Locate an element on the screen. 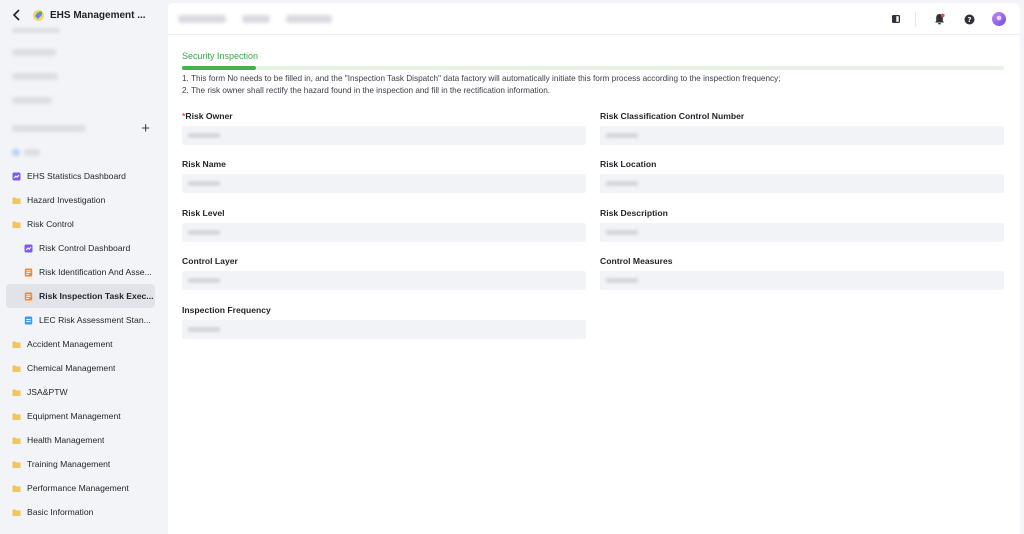 The image size is (1024, 534). blurred-subtitle is located at coordinates (36, 30).